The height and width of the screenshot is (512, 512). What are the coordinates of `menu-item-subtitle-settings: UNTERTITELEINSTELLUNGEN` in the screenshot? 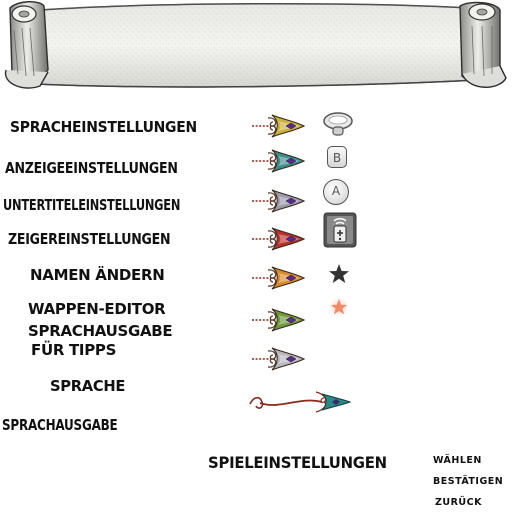 It's located at (91, 205).